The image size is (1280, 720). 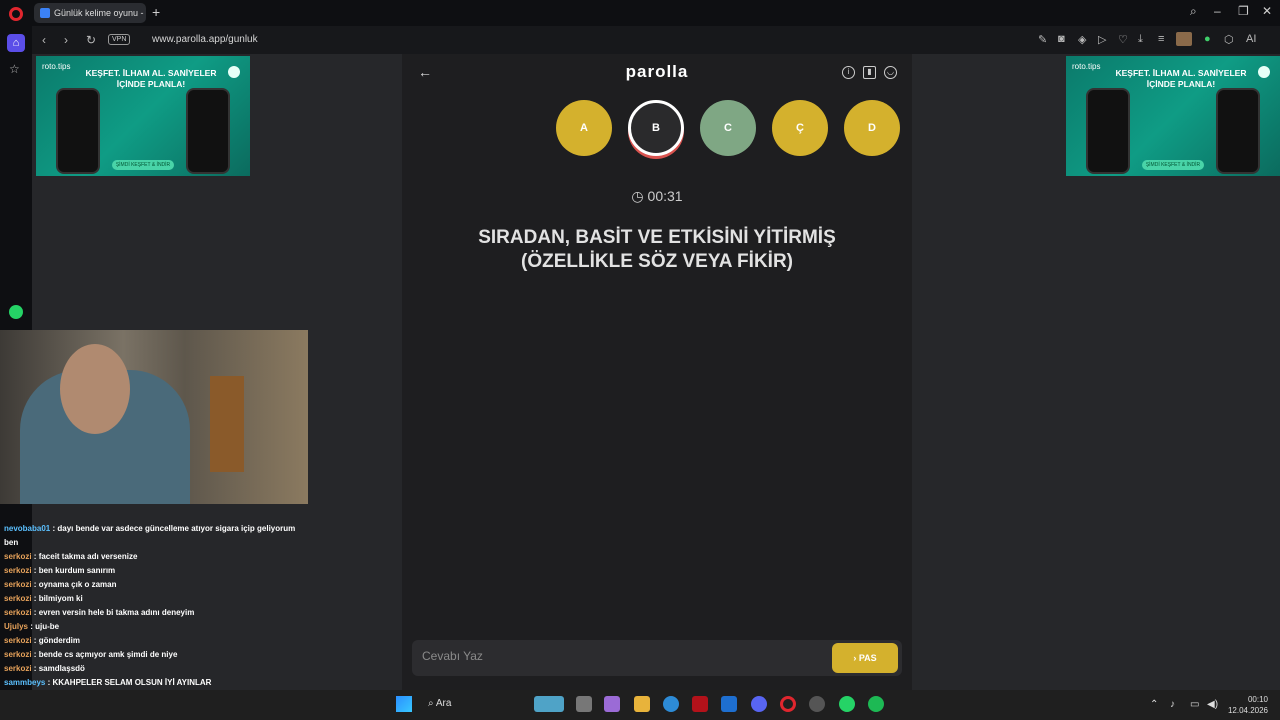 What do you see at coordinates (95, 389) in the screenshot?
I see `webcam-person-head` at bounding box center [95, 389].